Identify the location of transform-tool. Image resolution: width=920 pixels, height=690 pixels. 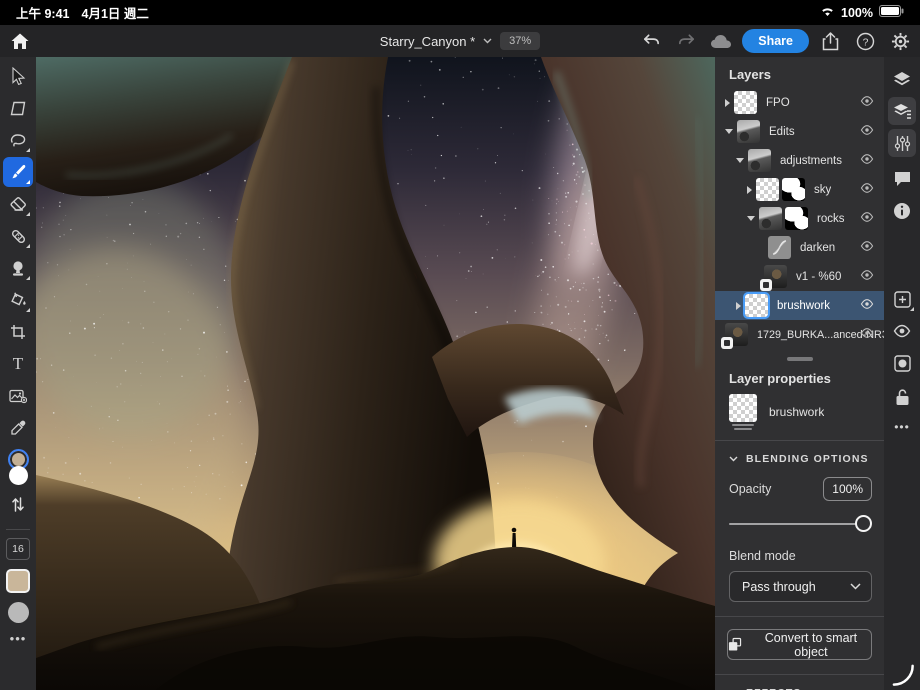
(18, 108).